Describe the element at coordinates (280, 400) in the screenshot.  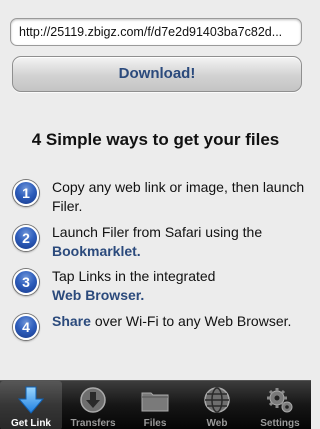
I see `gear-icon` at that location.